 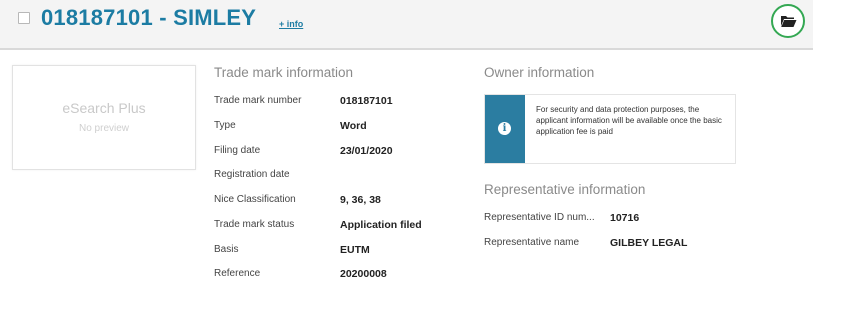 I want to click on preview-subtitle: No preview, so click(x=104, y=128).